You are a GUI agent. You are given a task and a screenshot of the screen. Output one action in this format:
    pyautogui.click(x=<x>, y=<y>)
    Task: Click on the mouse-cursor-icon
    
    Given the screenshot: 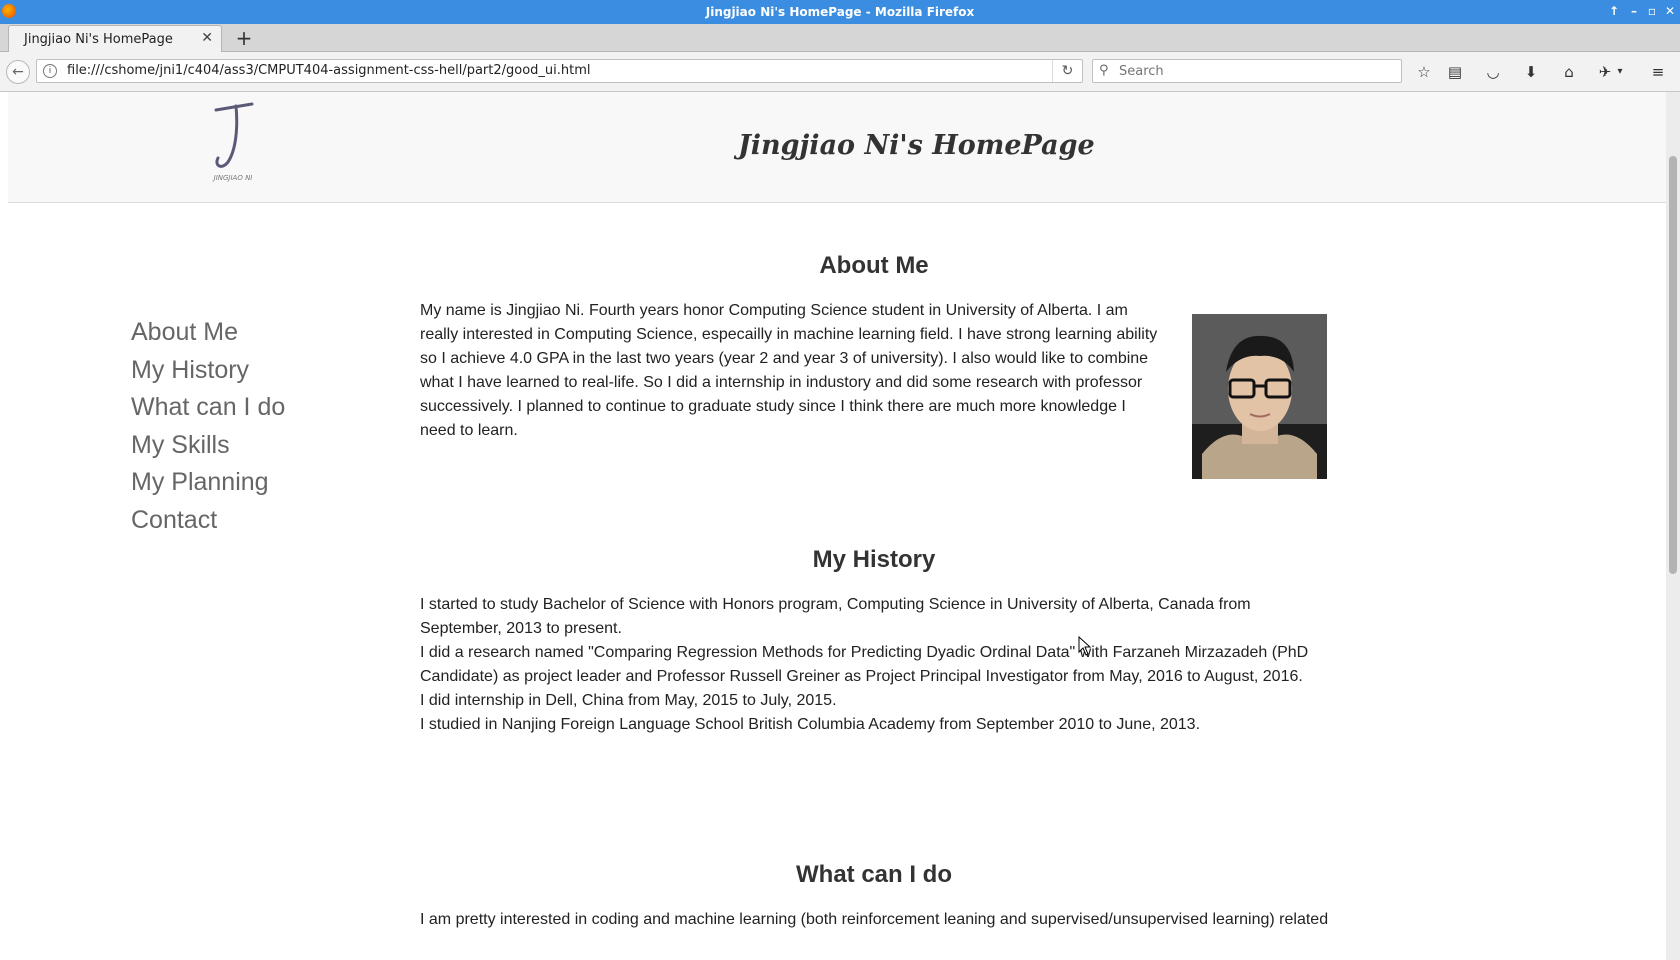 What is the action you would take?
    pyautogui.click(x=1085, y=646)
    